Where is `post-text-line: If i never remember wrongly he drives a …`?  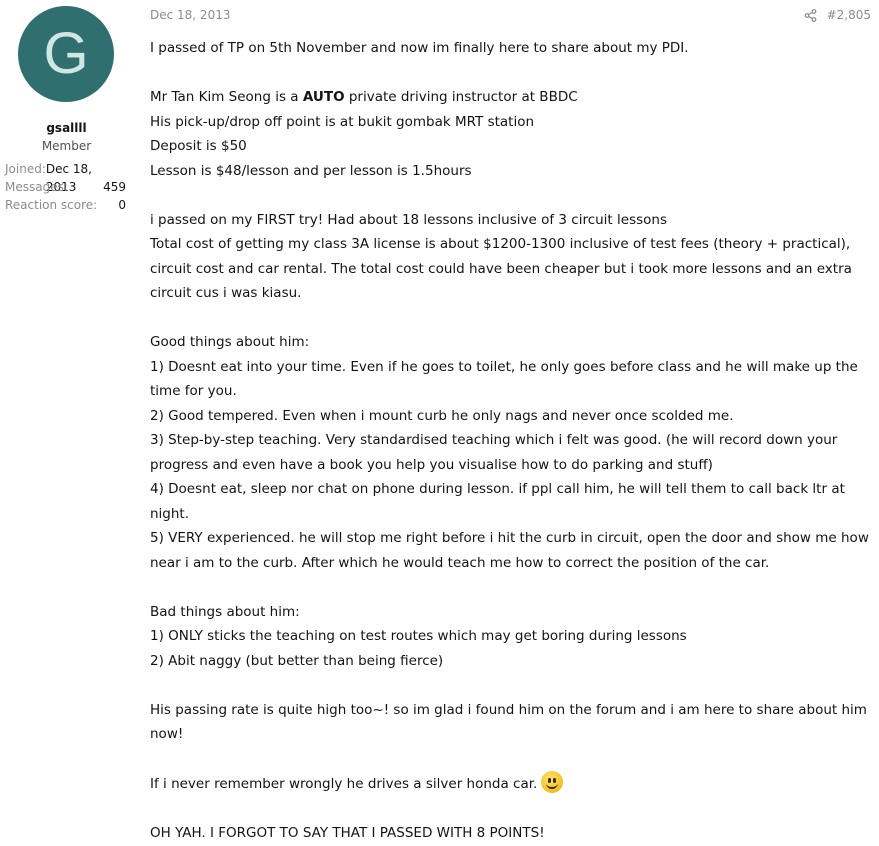
post-text-line: If i never remember wrongly he drives a … is located at coordinates (511, 784).